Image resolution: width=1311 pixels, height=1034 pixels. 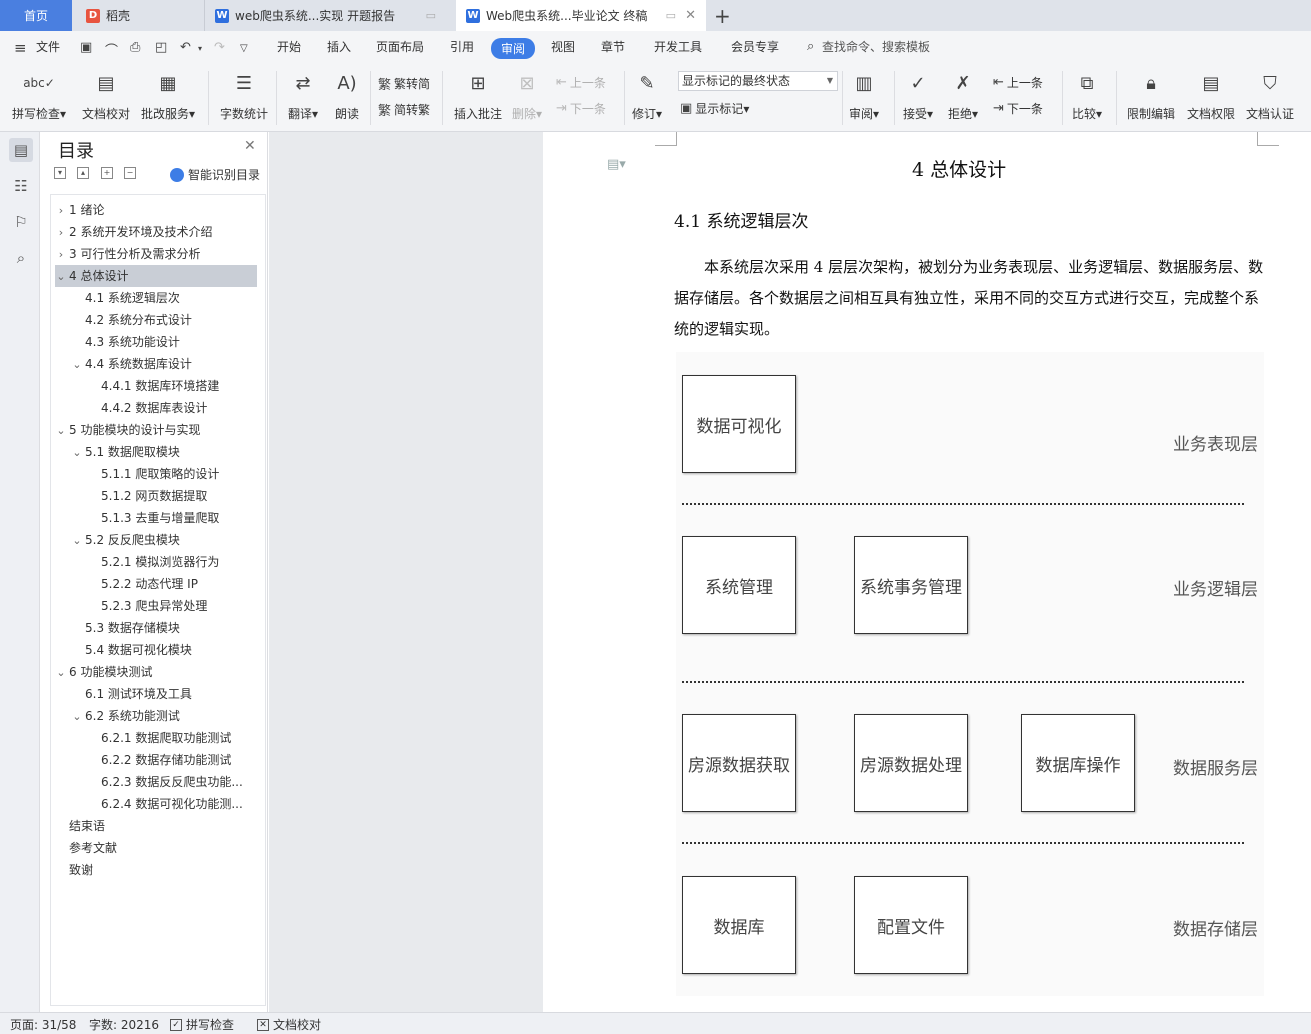 I want to click on bookmark-icon: ⚐, so click(x=21, y=222).